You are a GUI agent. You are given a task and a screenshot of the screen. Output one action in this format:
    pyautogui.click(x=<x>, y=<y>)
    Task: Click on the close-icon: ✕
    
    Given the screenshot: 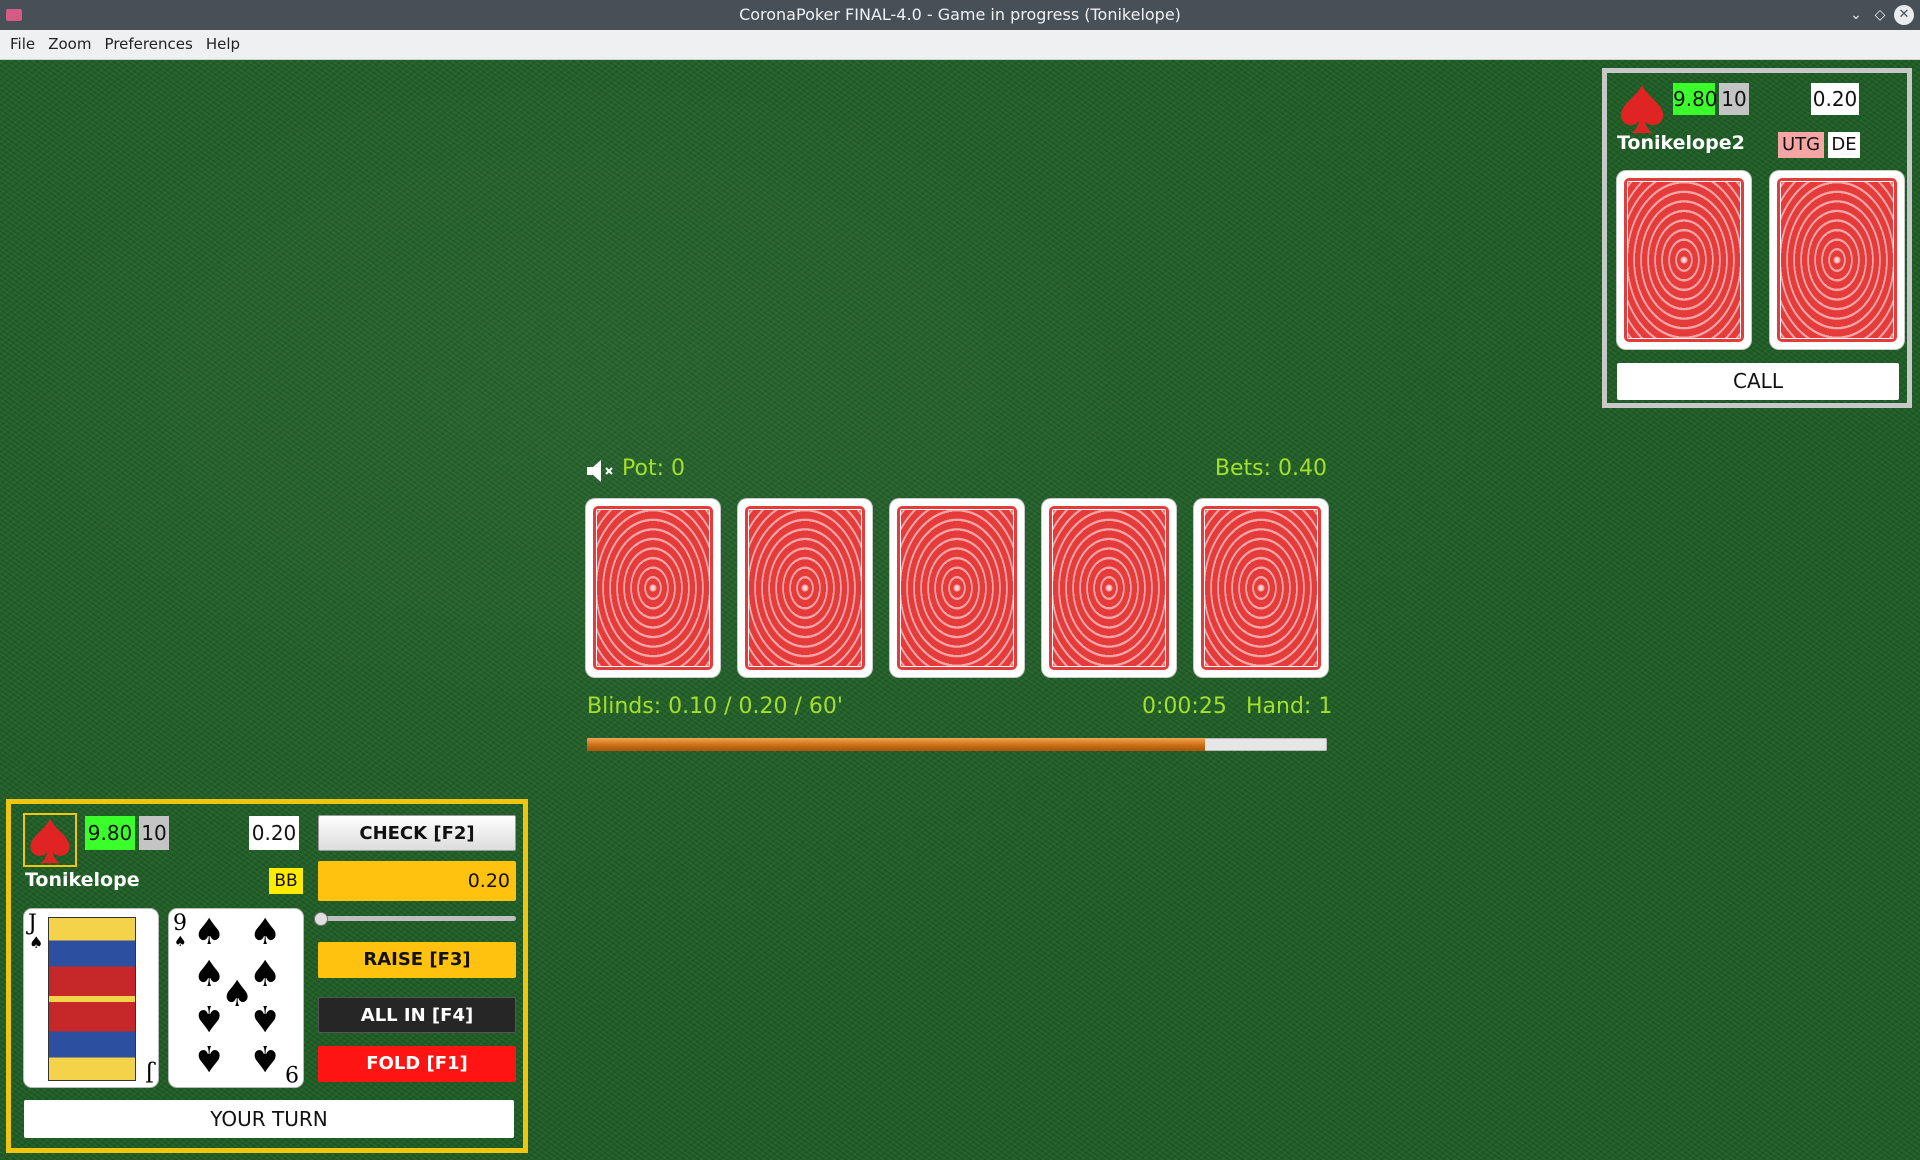 What is the action you would take?
    pyautogui.click(x=1904, y=15)
    